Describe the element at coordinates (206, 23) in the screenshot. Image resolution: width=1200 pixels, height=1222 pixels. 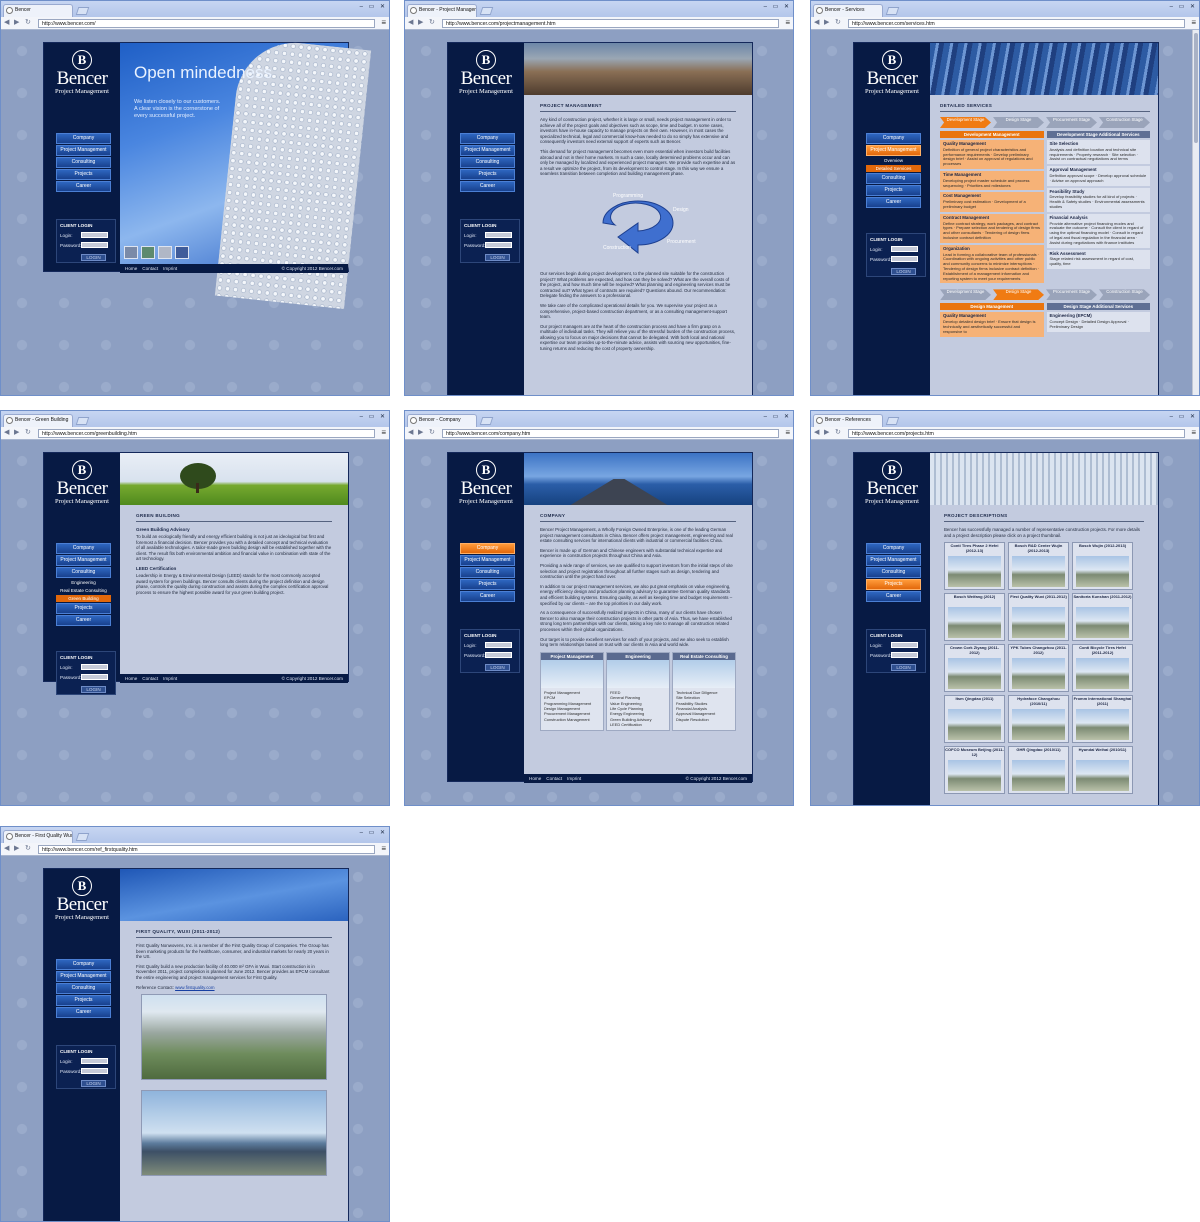
I see `url-input: http://www.bencer.com/` at that location.